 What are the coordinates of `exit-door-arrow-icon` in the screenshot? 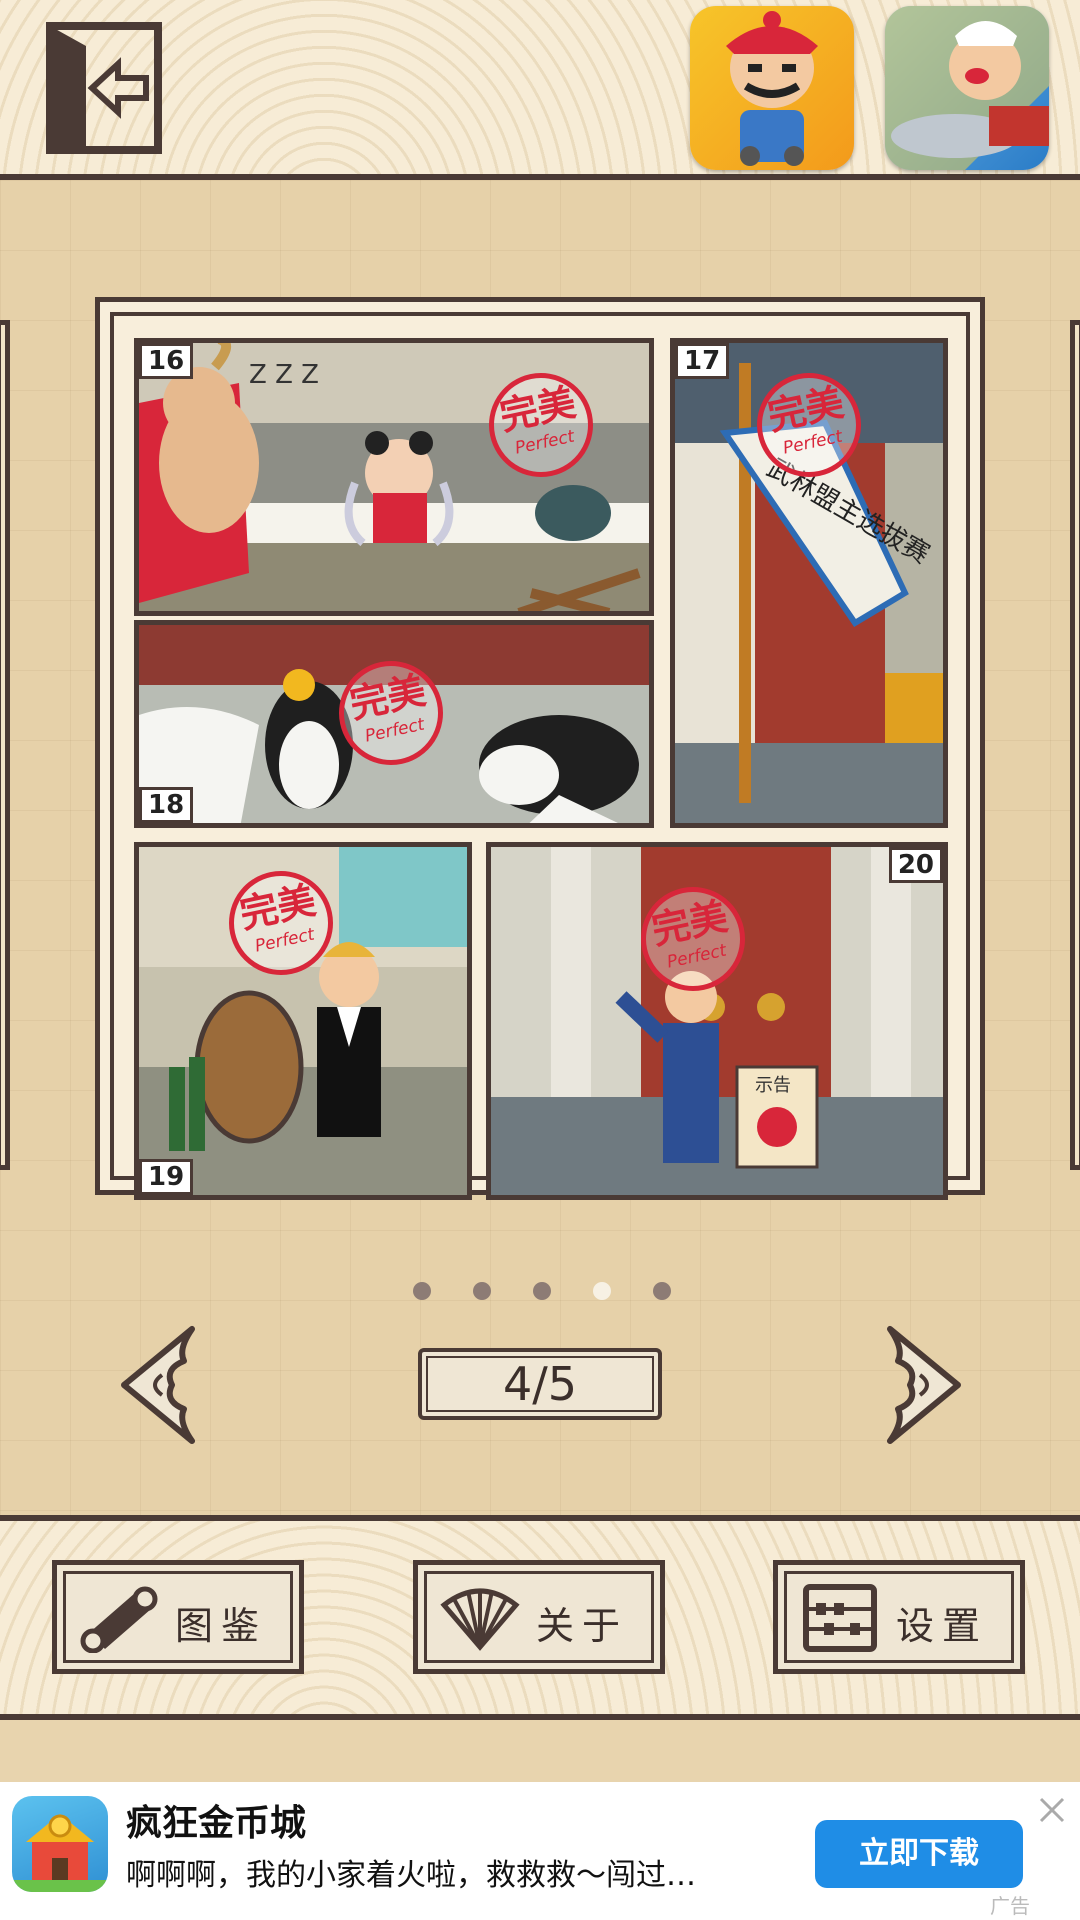 It's located at (104, 88).